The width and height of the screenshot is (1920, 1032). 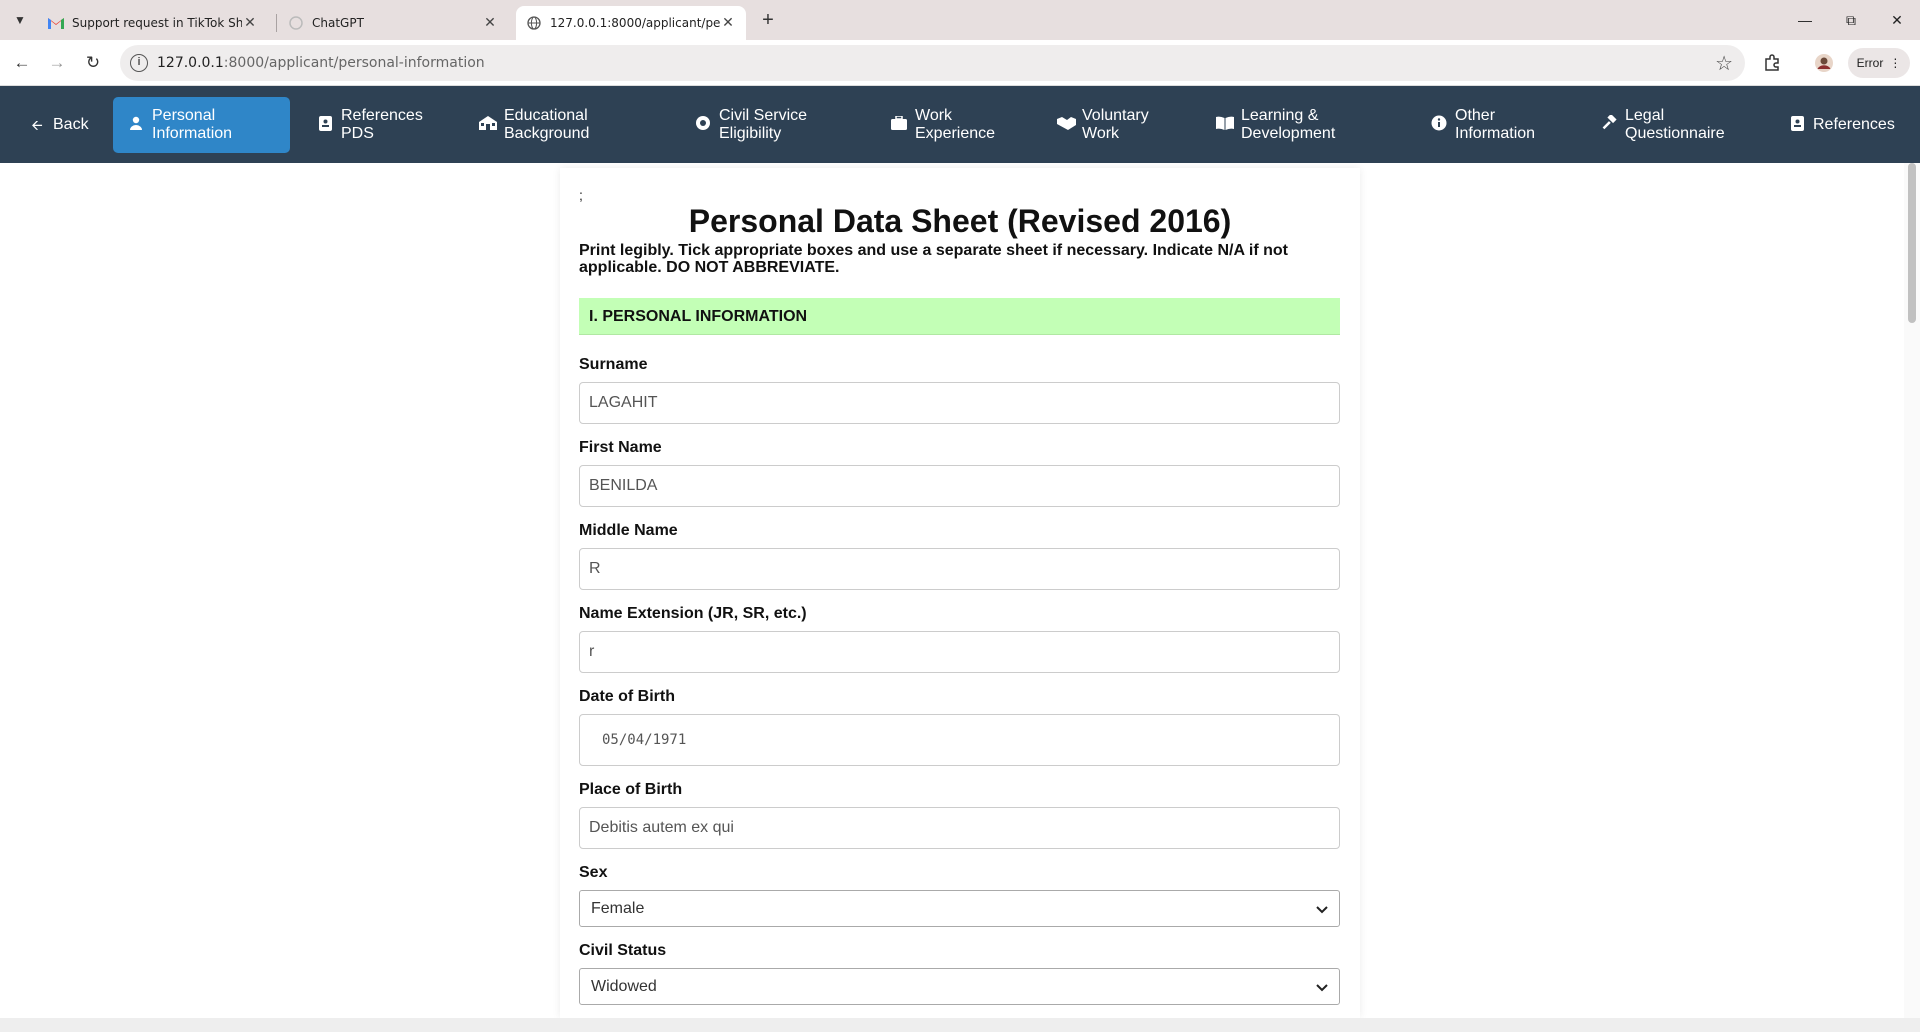 What do you see at coordinates (488, 125) in the screenshot?
I see `school-icon` at bounding box center [488, 125].